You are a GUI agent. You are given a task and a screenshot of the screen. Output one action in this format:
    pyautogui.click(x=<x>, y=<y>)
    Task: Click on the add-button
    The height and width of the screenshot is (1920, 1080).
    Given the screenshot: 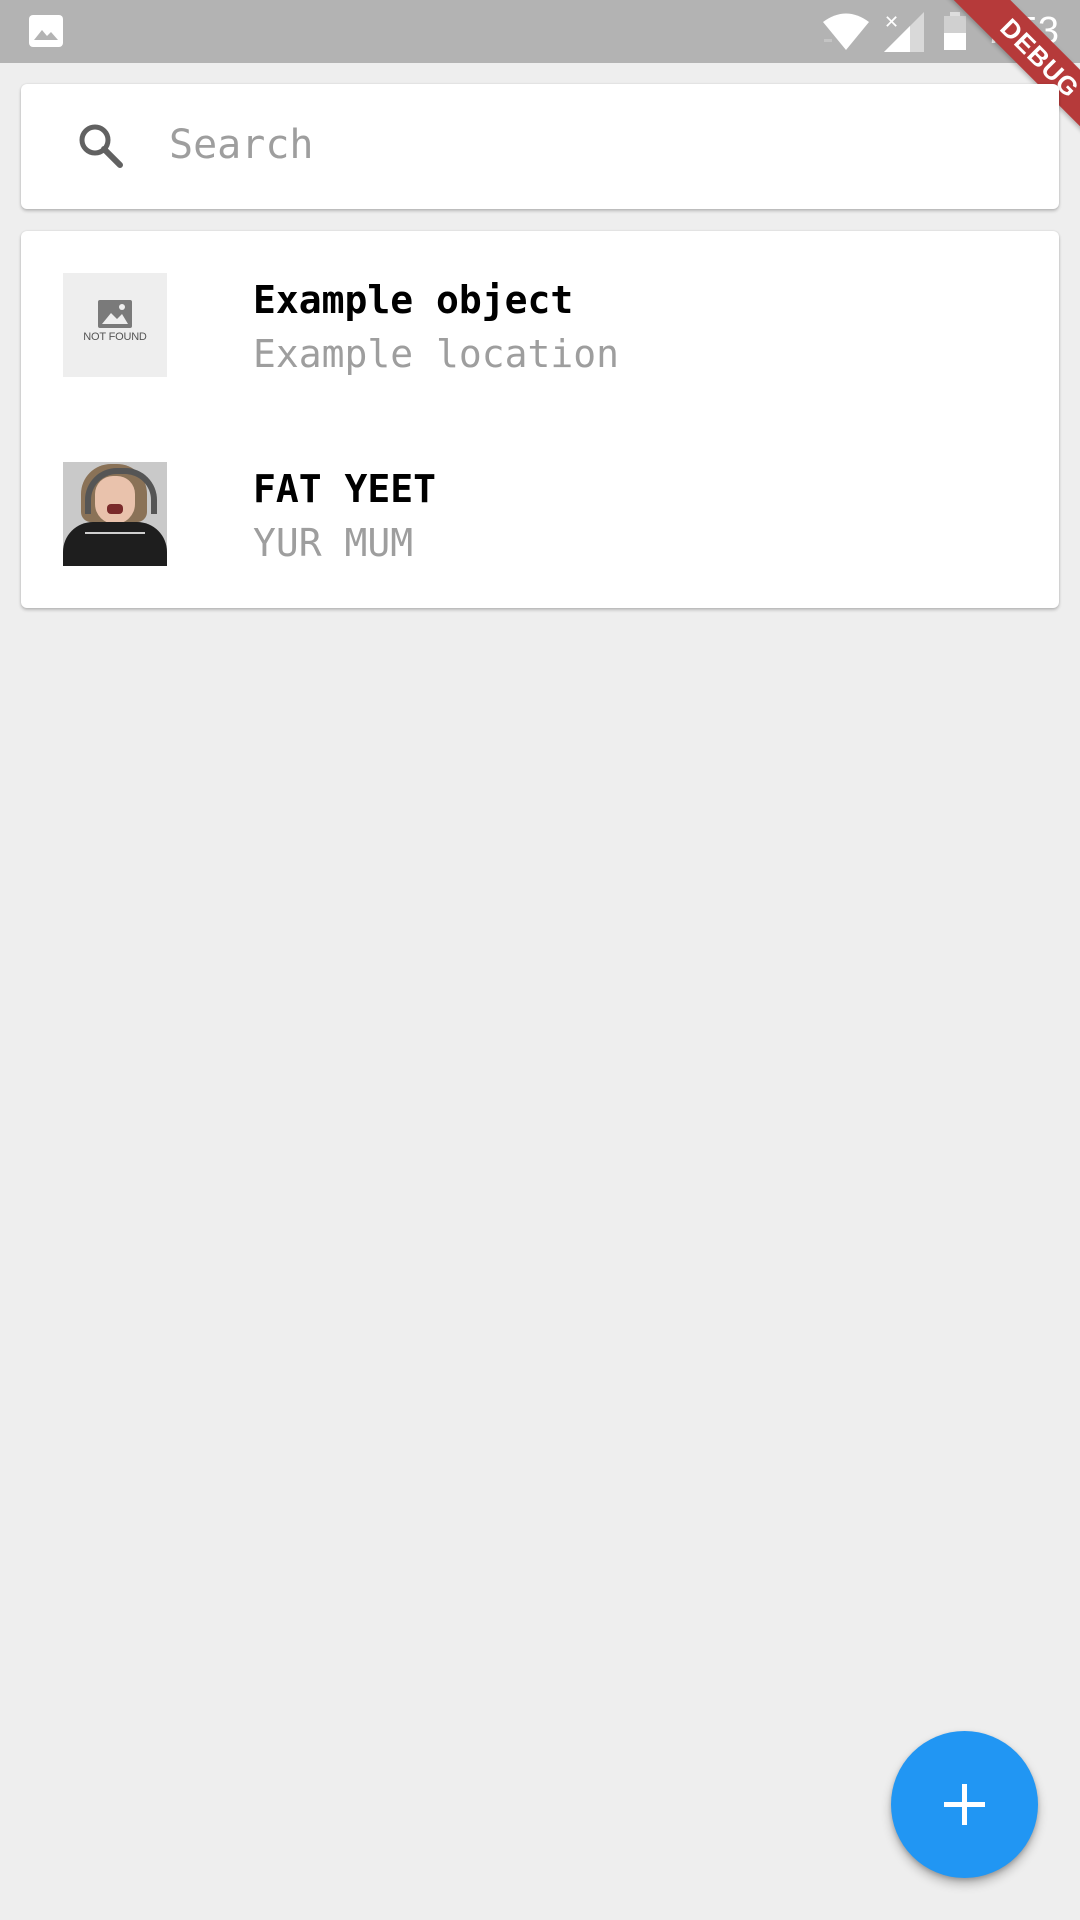 What is the action you would take?
    pyautogui.click(x=964, y=1804)
    